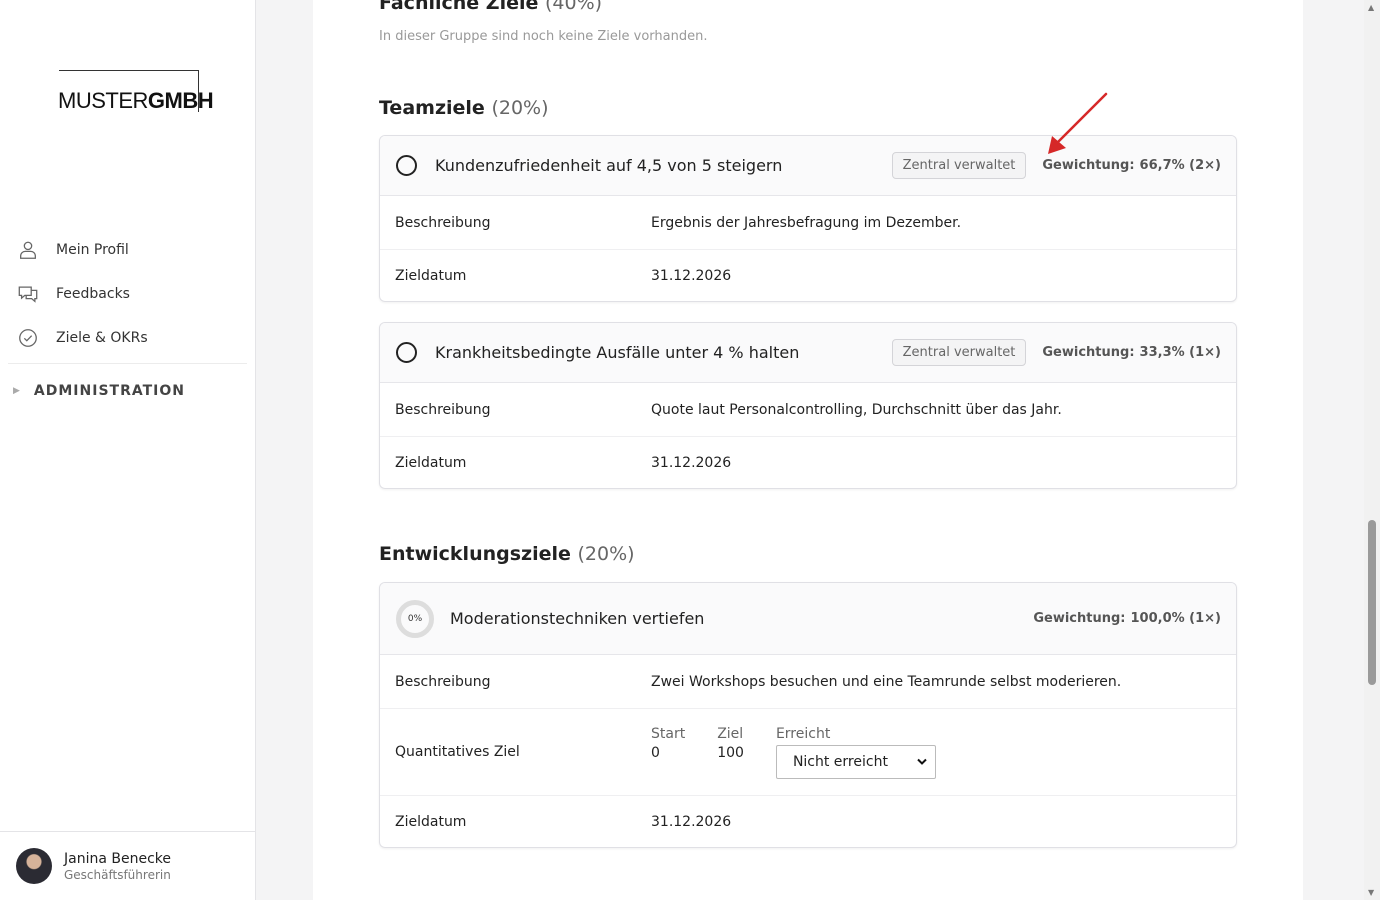 This screenshot has width=1380, height=900. Describe the element at coordinates (28, 338) in the screenshot. I see `check-circle-icon` at that location.